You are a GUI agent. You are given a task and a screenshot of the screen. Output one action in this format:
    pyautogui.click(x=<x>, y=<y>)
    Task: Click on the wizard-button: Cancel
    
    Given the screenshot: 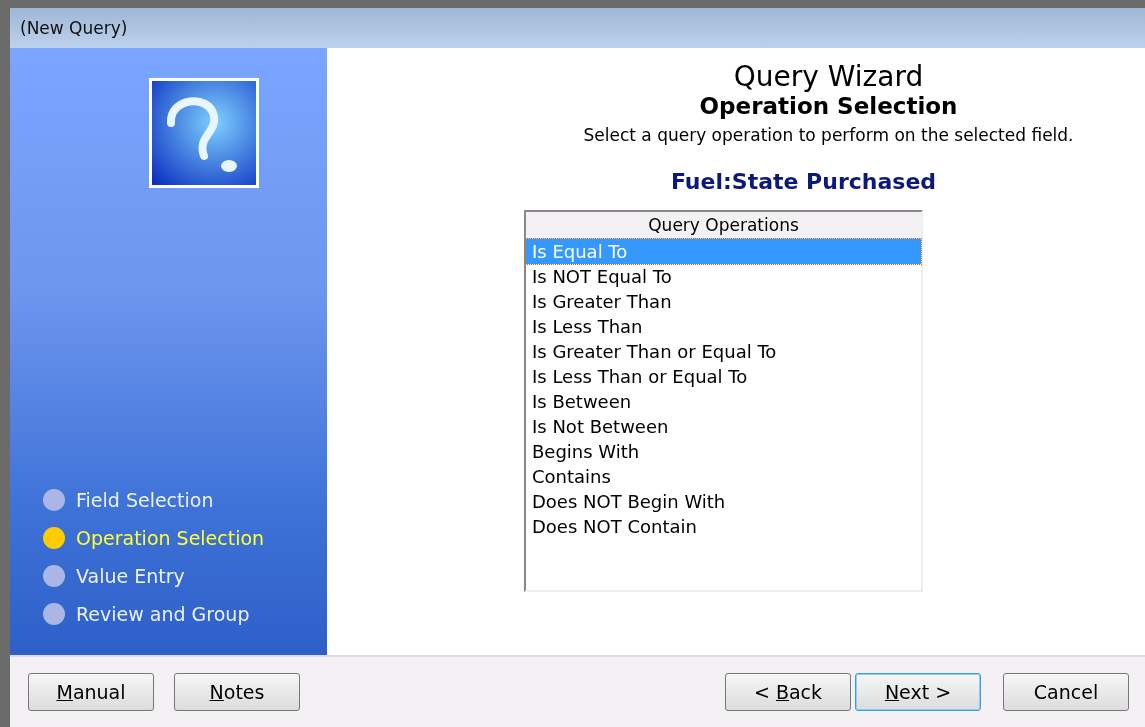 What is the action you would take?
    pyautogui.click(x=1066, y=692)
    